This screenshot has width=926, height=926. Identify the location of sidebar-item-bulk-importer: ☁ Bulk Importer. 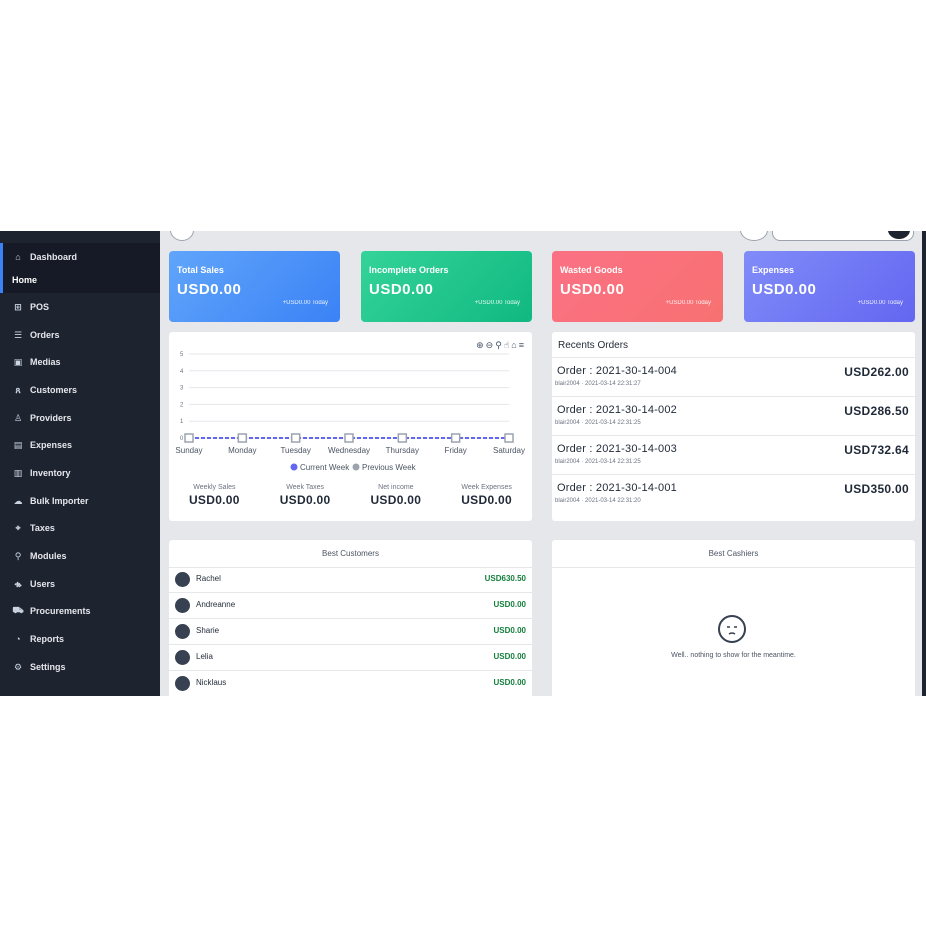
(50, 501).